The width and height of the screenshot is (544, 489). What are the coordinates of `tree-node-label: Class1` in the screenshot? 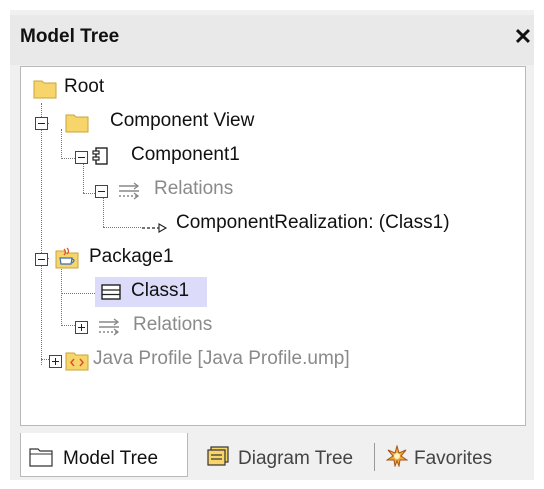 It's located at (160, 290).